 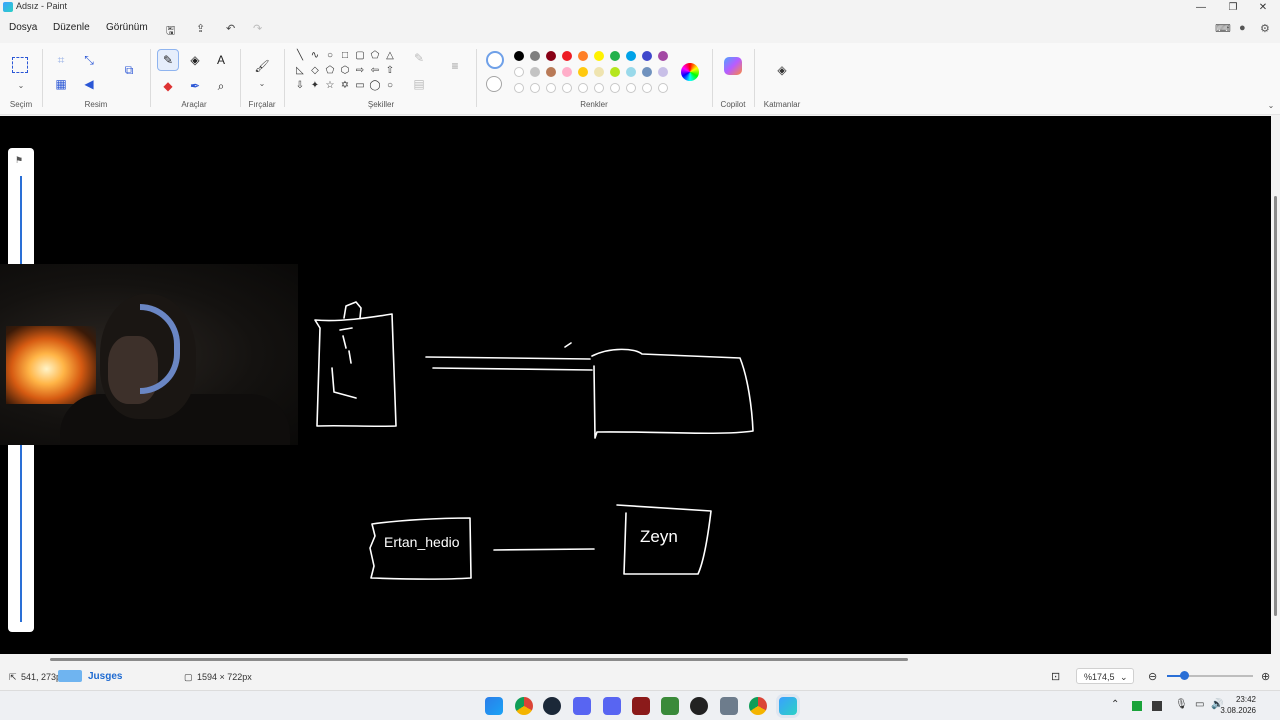 I want to click on eraser-icon: ◆, so click(x=168, y=86).